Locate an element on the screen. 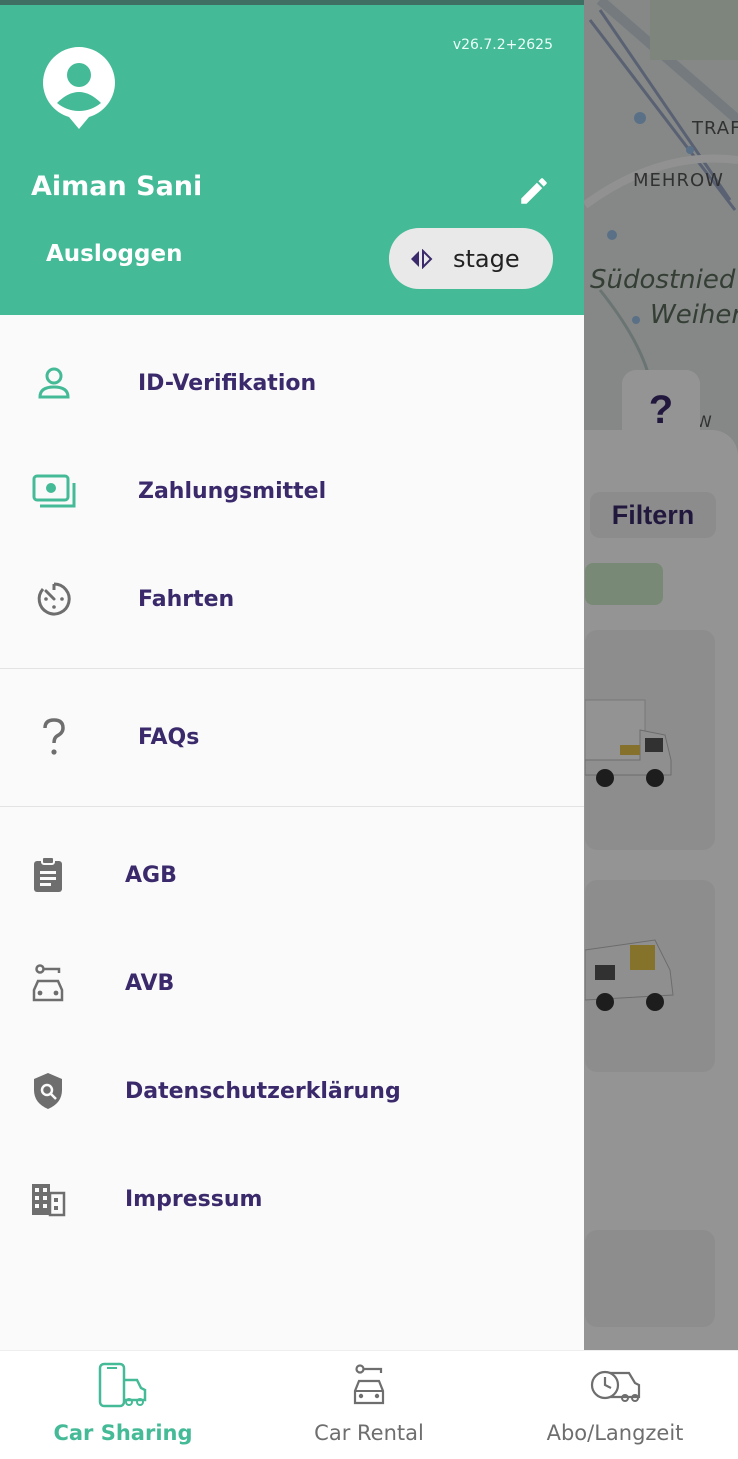 The height and width of the screenshot is (1459, 738). menu-item-id-verification: ID-Verifikation is located at coordinates (292, 383).